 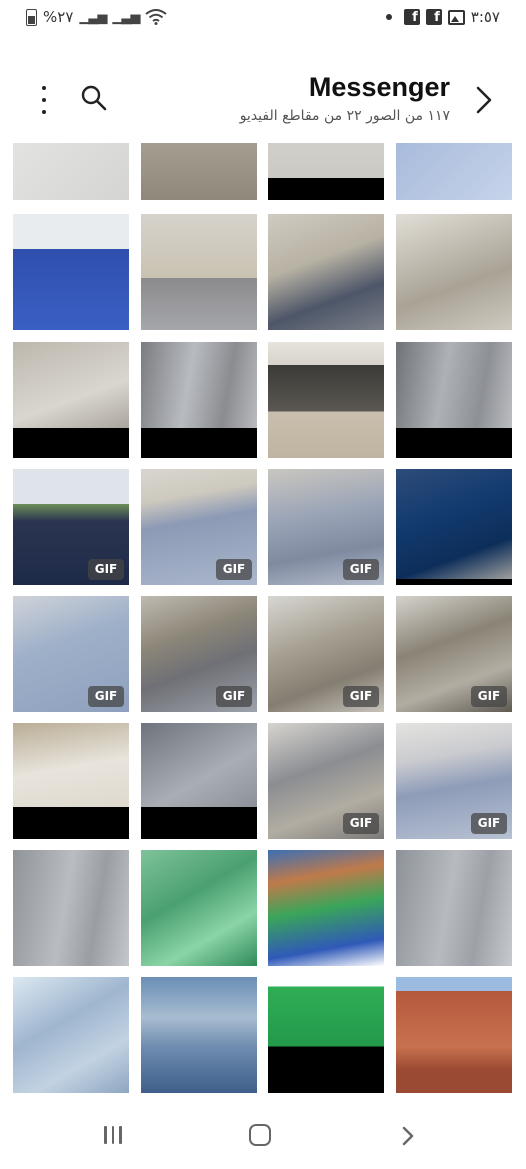 I want to click on home-button, so click(x=260, y=1135).